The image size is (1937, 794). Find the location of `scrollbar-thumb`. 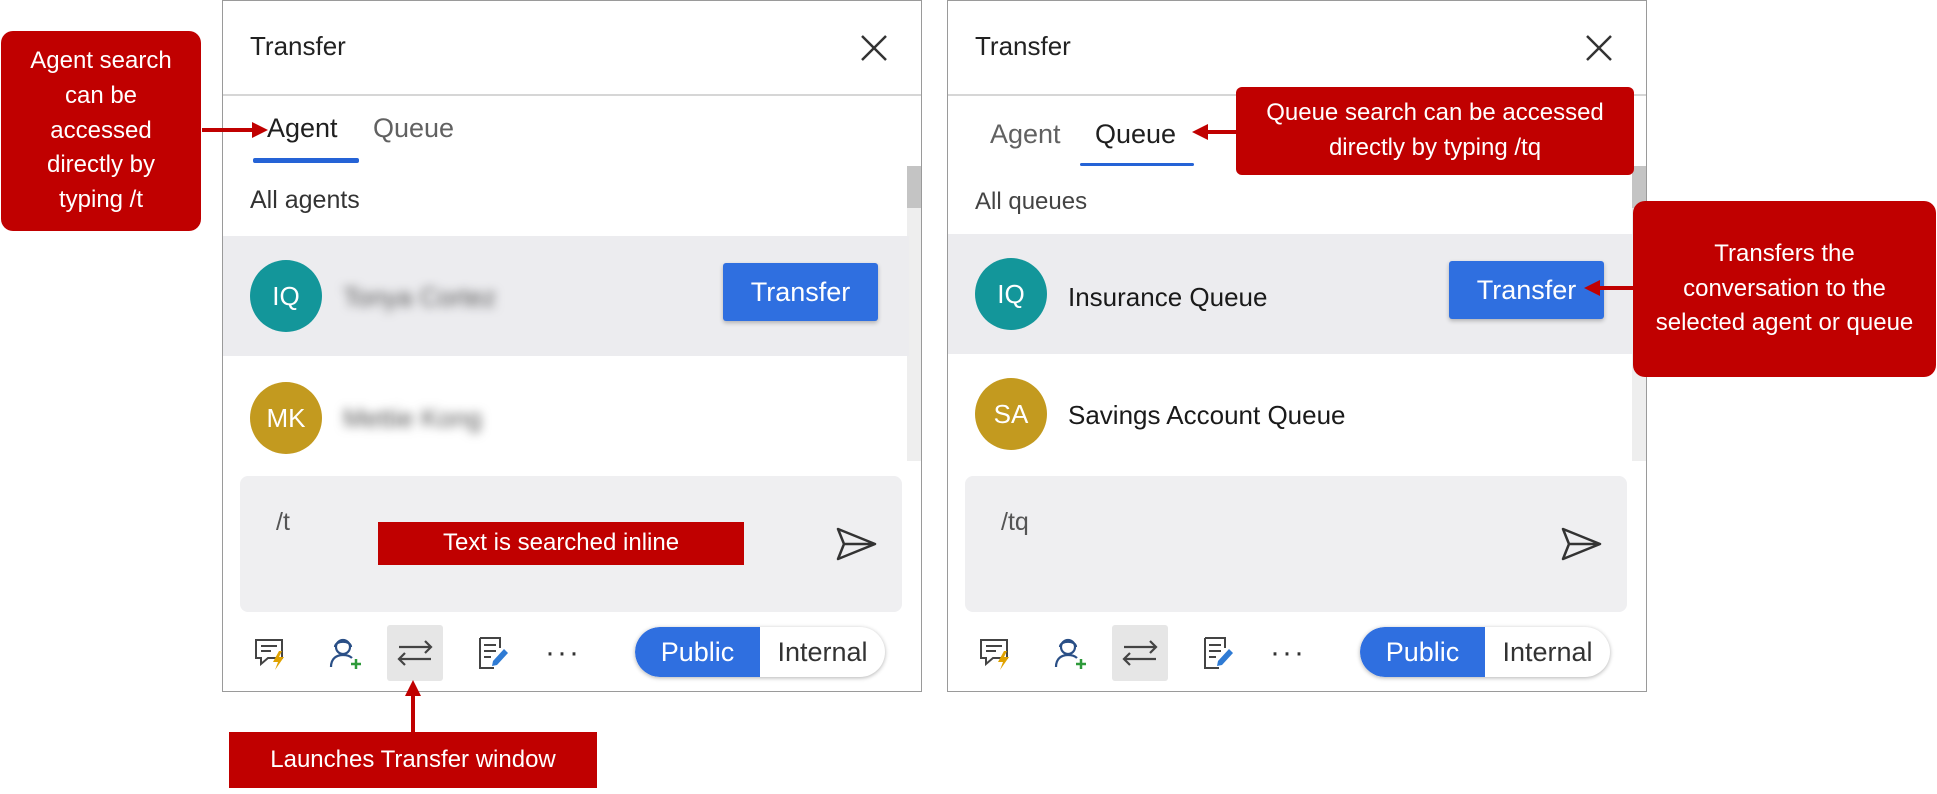

scrollbar-thumb is located at coordinates (914, 187).